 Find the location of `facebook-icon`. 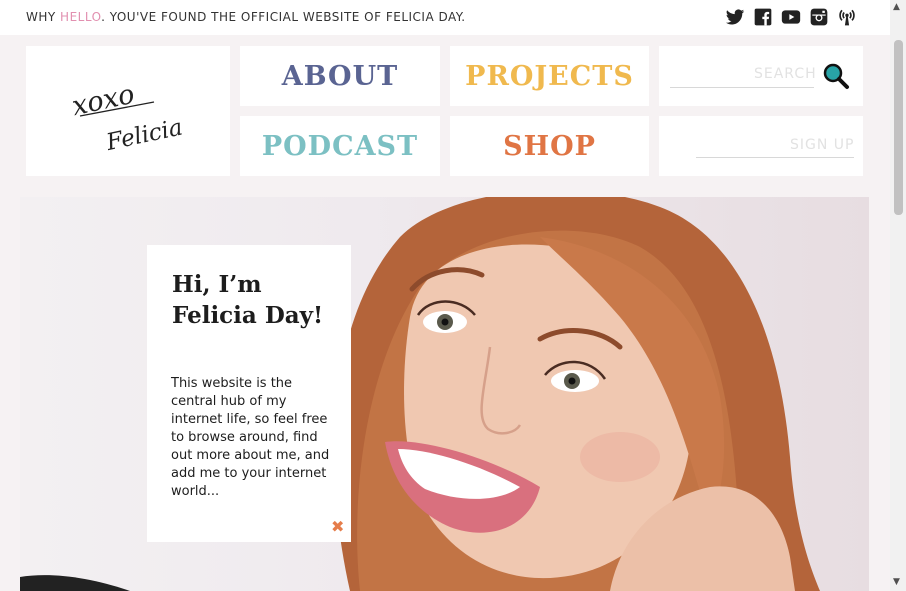

facebook-icon is located at coordinates (763, 17).